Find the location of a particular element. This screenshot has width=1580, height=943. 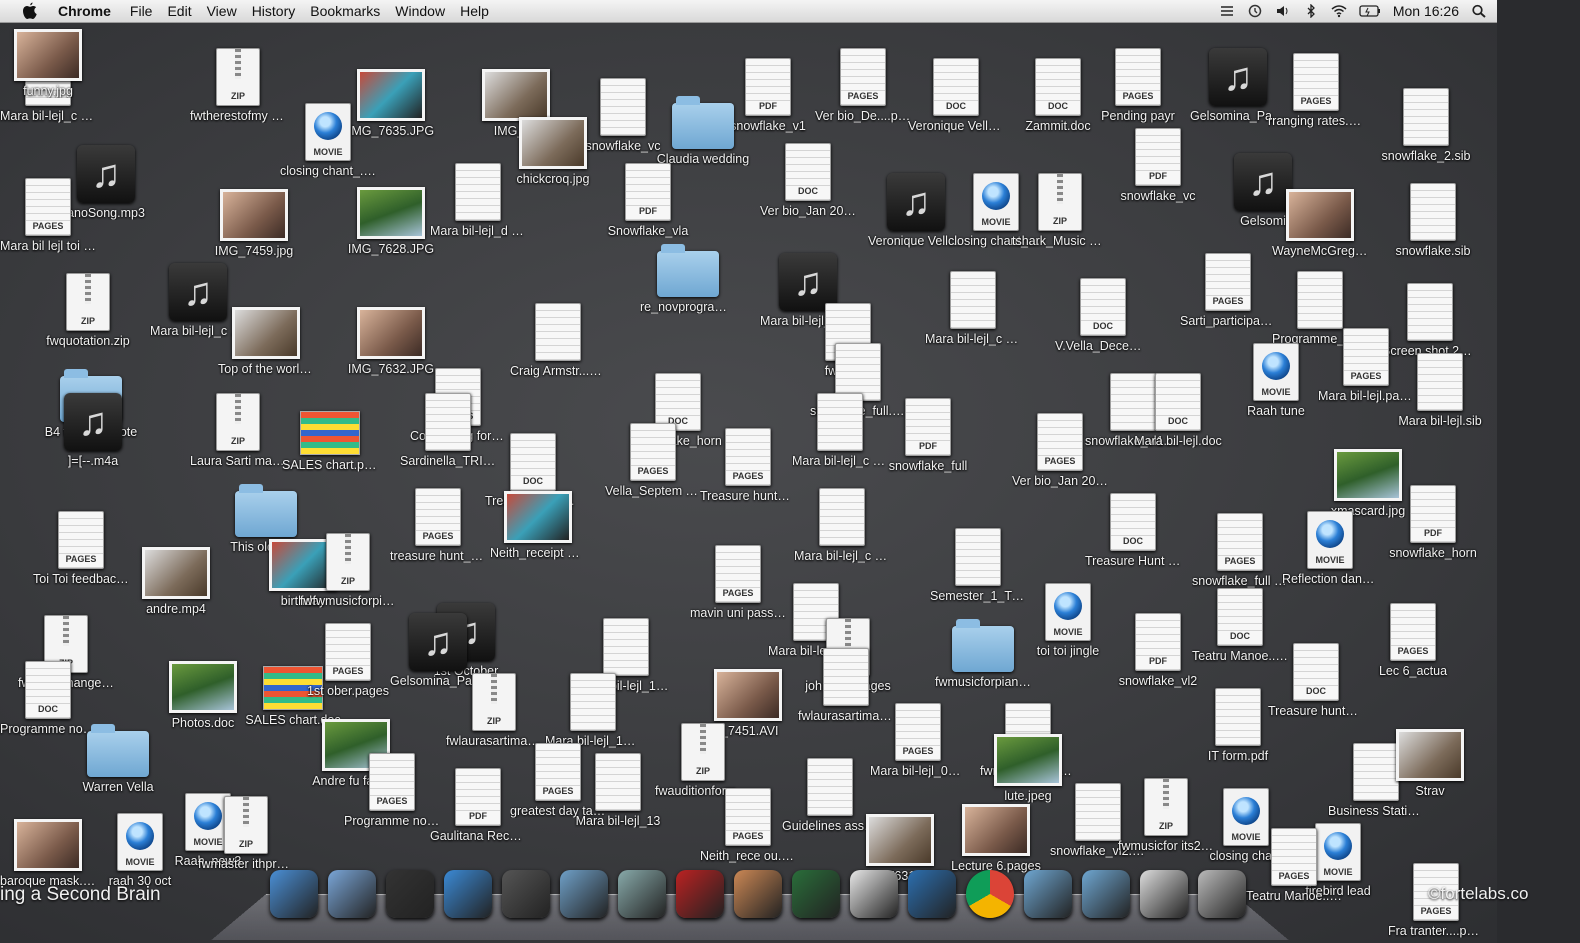

desktop-item: ZIPtshark_Music prop.zip is located at coordinates (1060, 210).